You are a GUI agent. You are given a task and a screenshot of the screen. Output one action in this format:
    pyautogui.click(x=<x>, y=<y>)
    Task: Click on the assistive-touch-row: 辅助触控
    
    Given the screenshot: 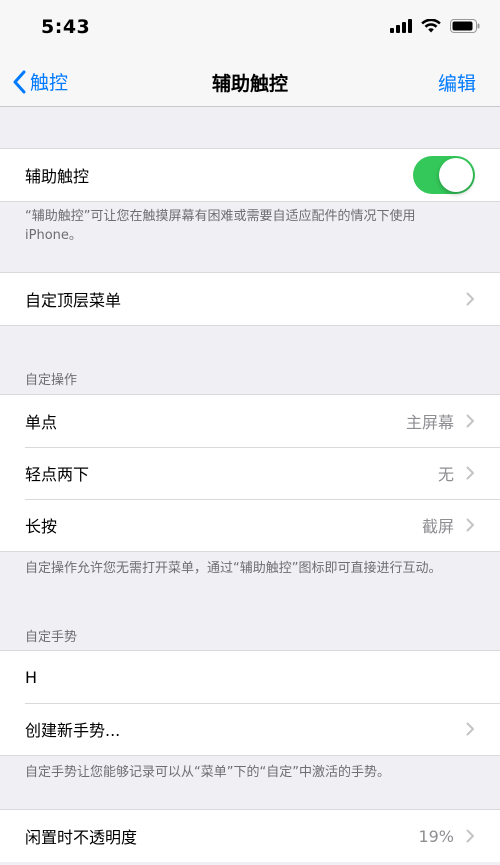 What is the action you would take?
    pyautogui.click(x=250, y=175)
    